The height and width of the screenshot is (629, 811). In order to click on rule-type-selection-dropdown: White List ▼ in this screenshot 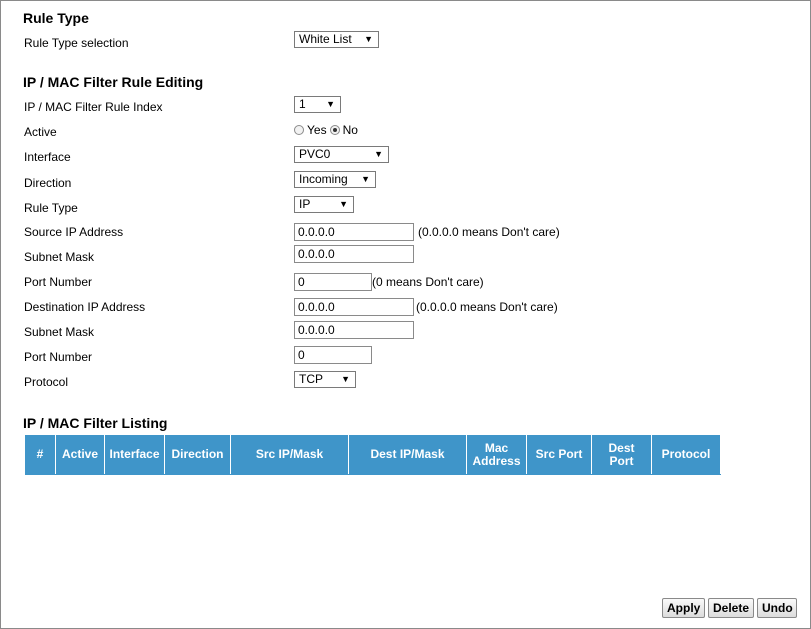, I will do `click(336, 39)`.